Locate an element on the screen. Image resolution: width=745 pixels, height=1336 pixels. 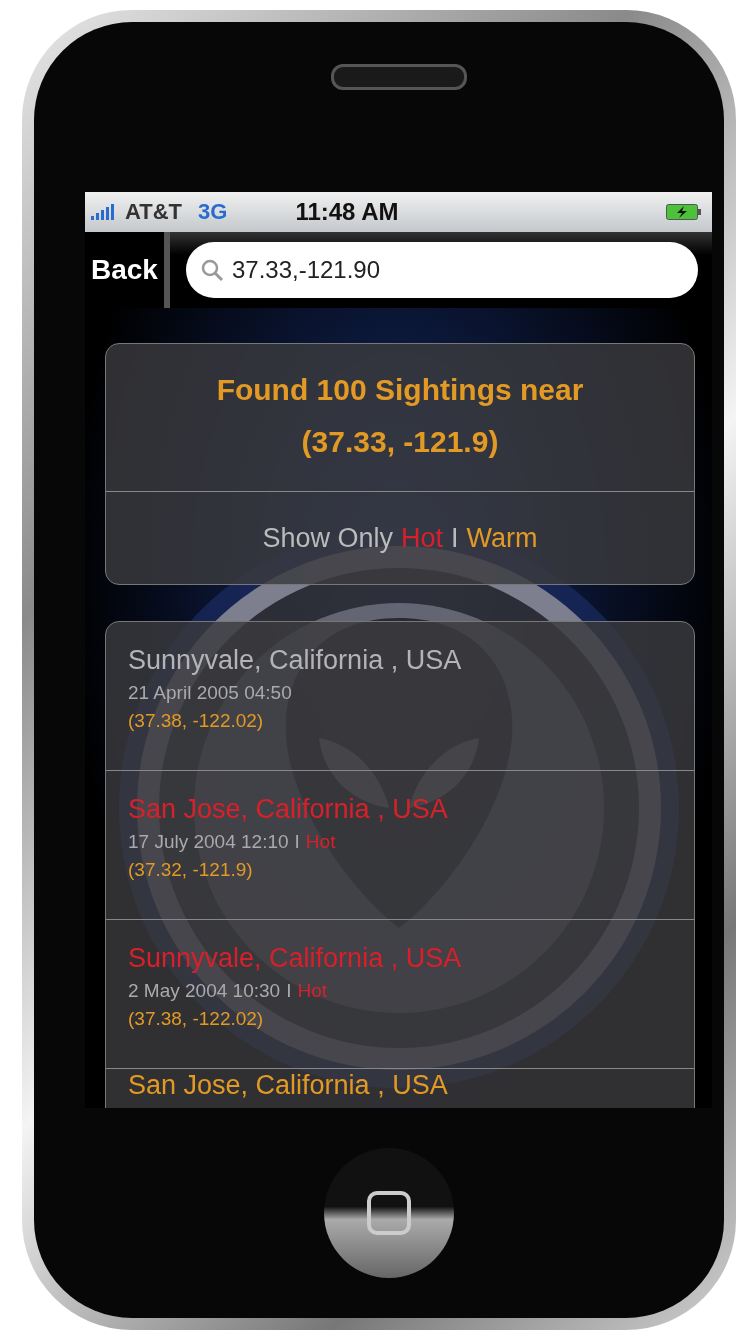
signal-icon is located at coordinates (104, 212).